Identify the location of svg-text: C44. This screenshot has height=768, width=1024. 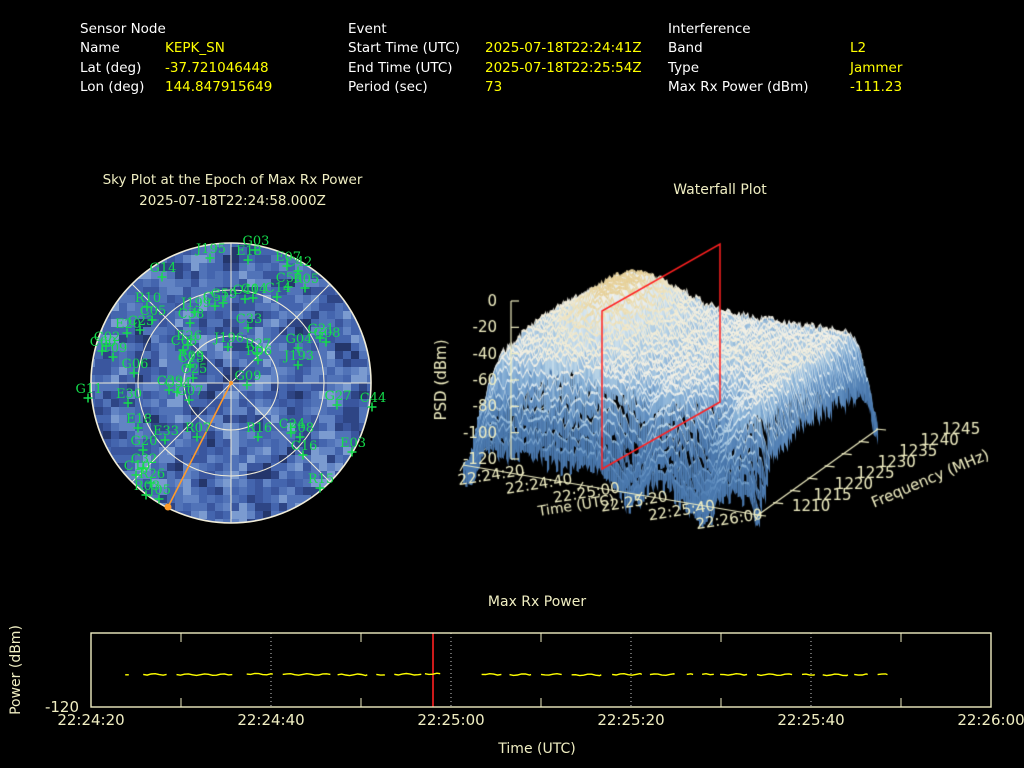
(373, 398).